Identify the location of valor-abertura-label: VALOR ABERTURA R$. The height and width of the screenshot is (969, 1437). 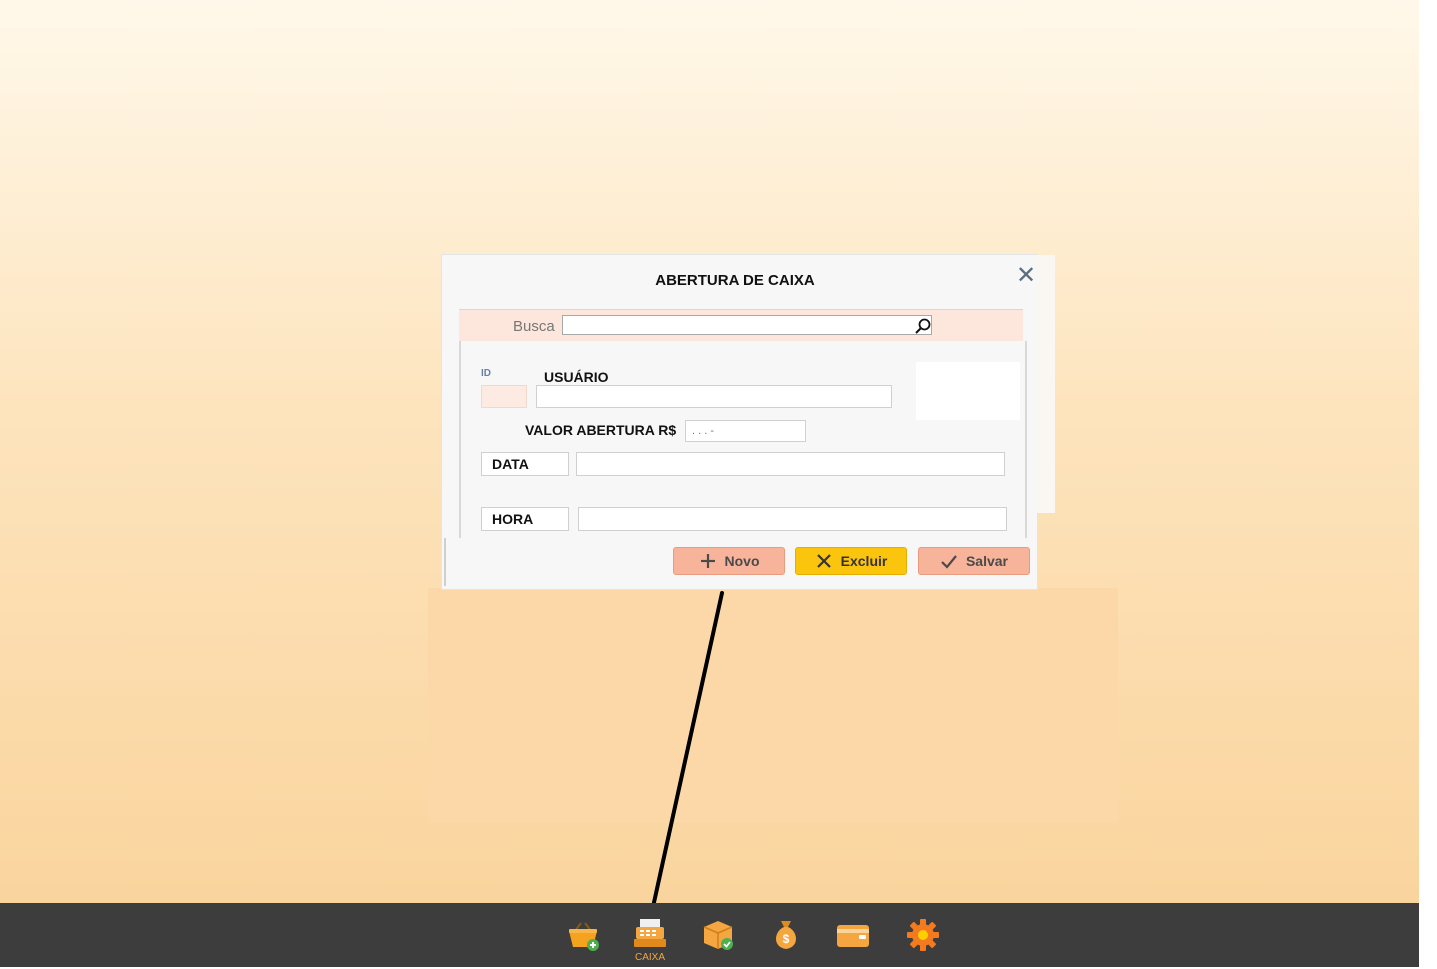
(601, 430).